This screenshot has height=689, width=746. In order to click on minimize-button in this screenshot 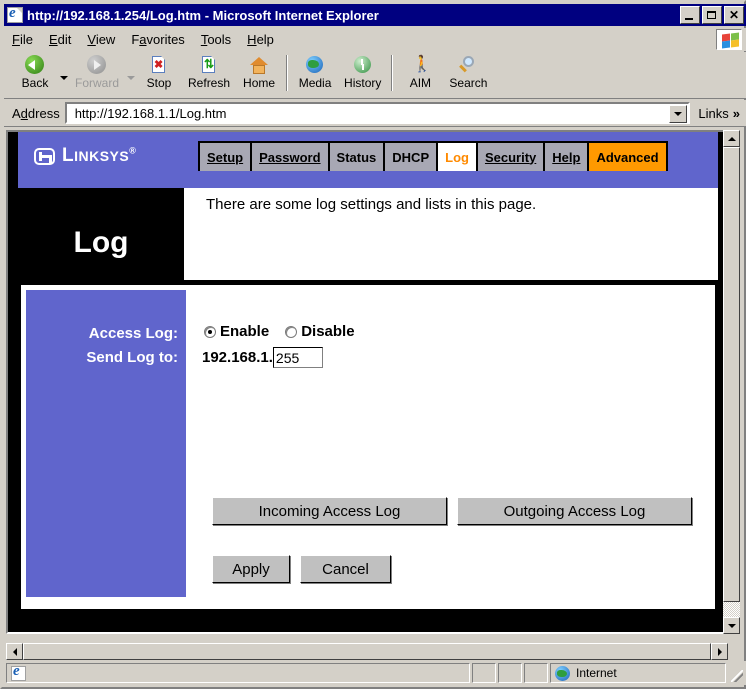, I will do `click(690, 15)`.